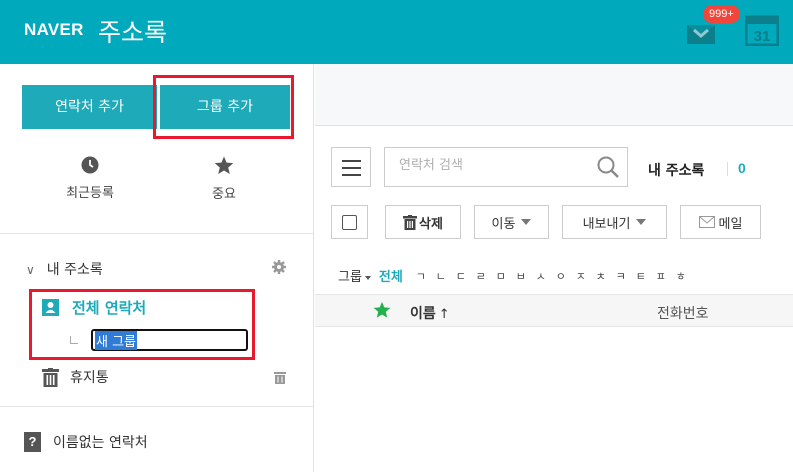 Image resolution: width=793 pixels, height=472 pixels. What do you see at coordinates (30, 270) in the screenshot?
I see `chevron-down-icon: ∨` at bounding box center [30, 270].